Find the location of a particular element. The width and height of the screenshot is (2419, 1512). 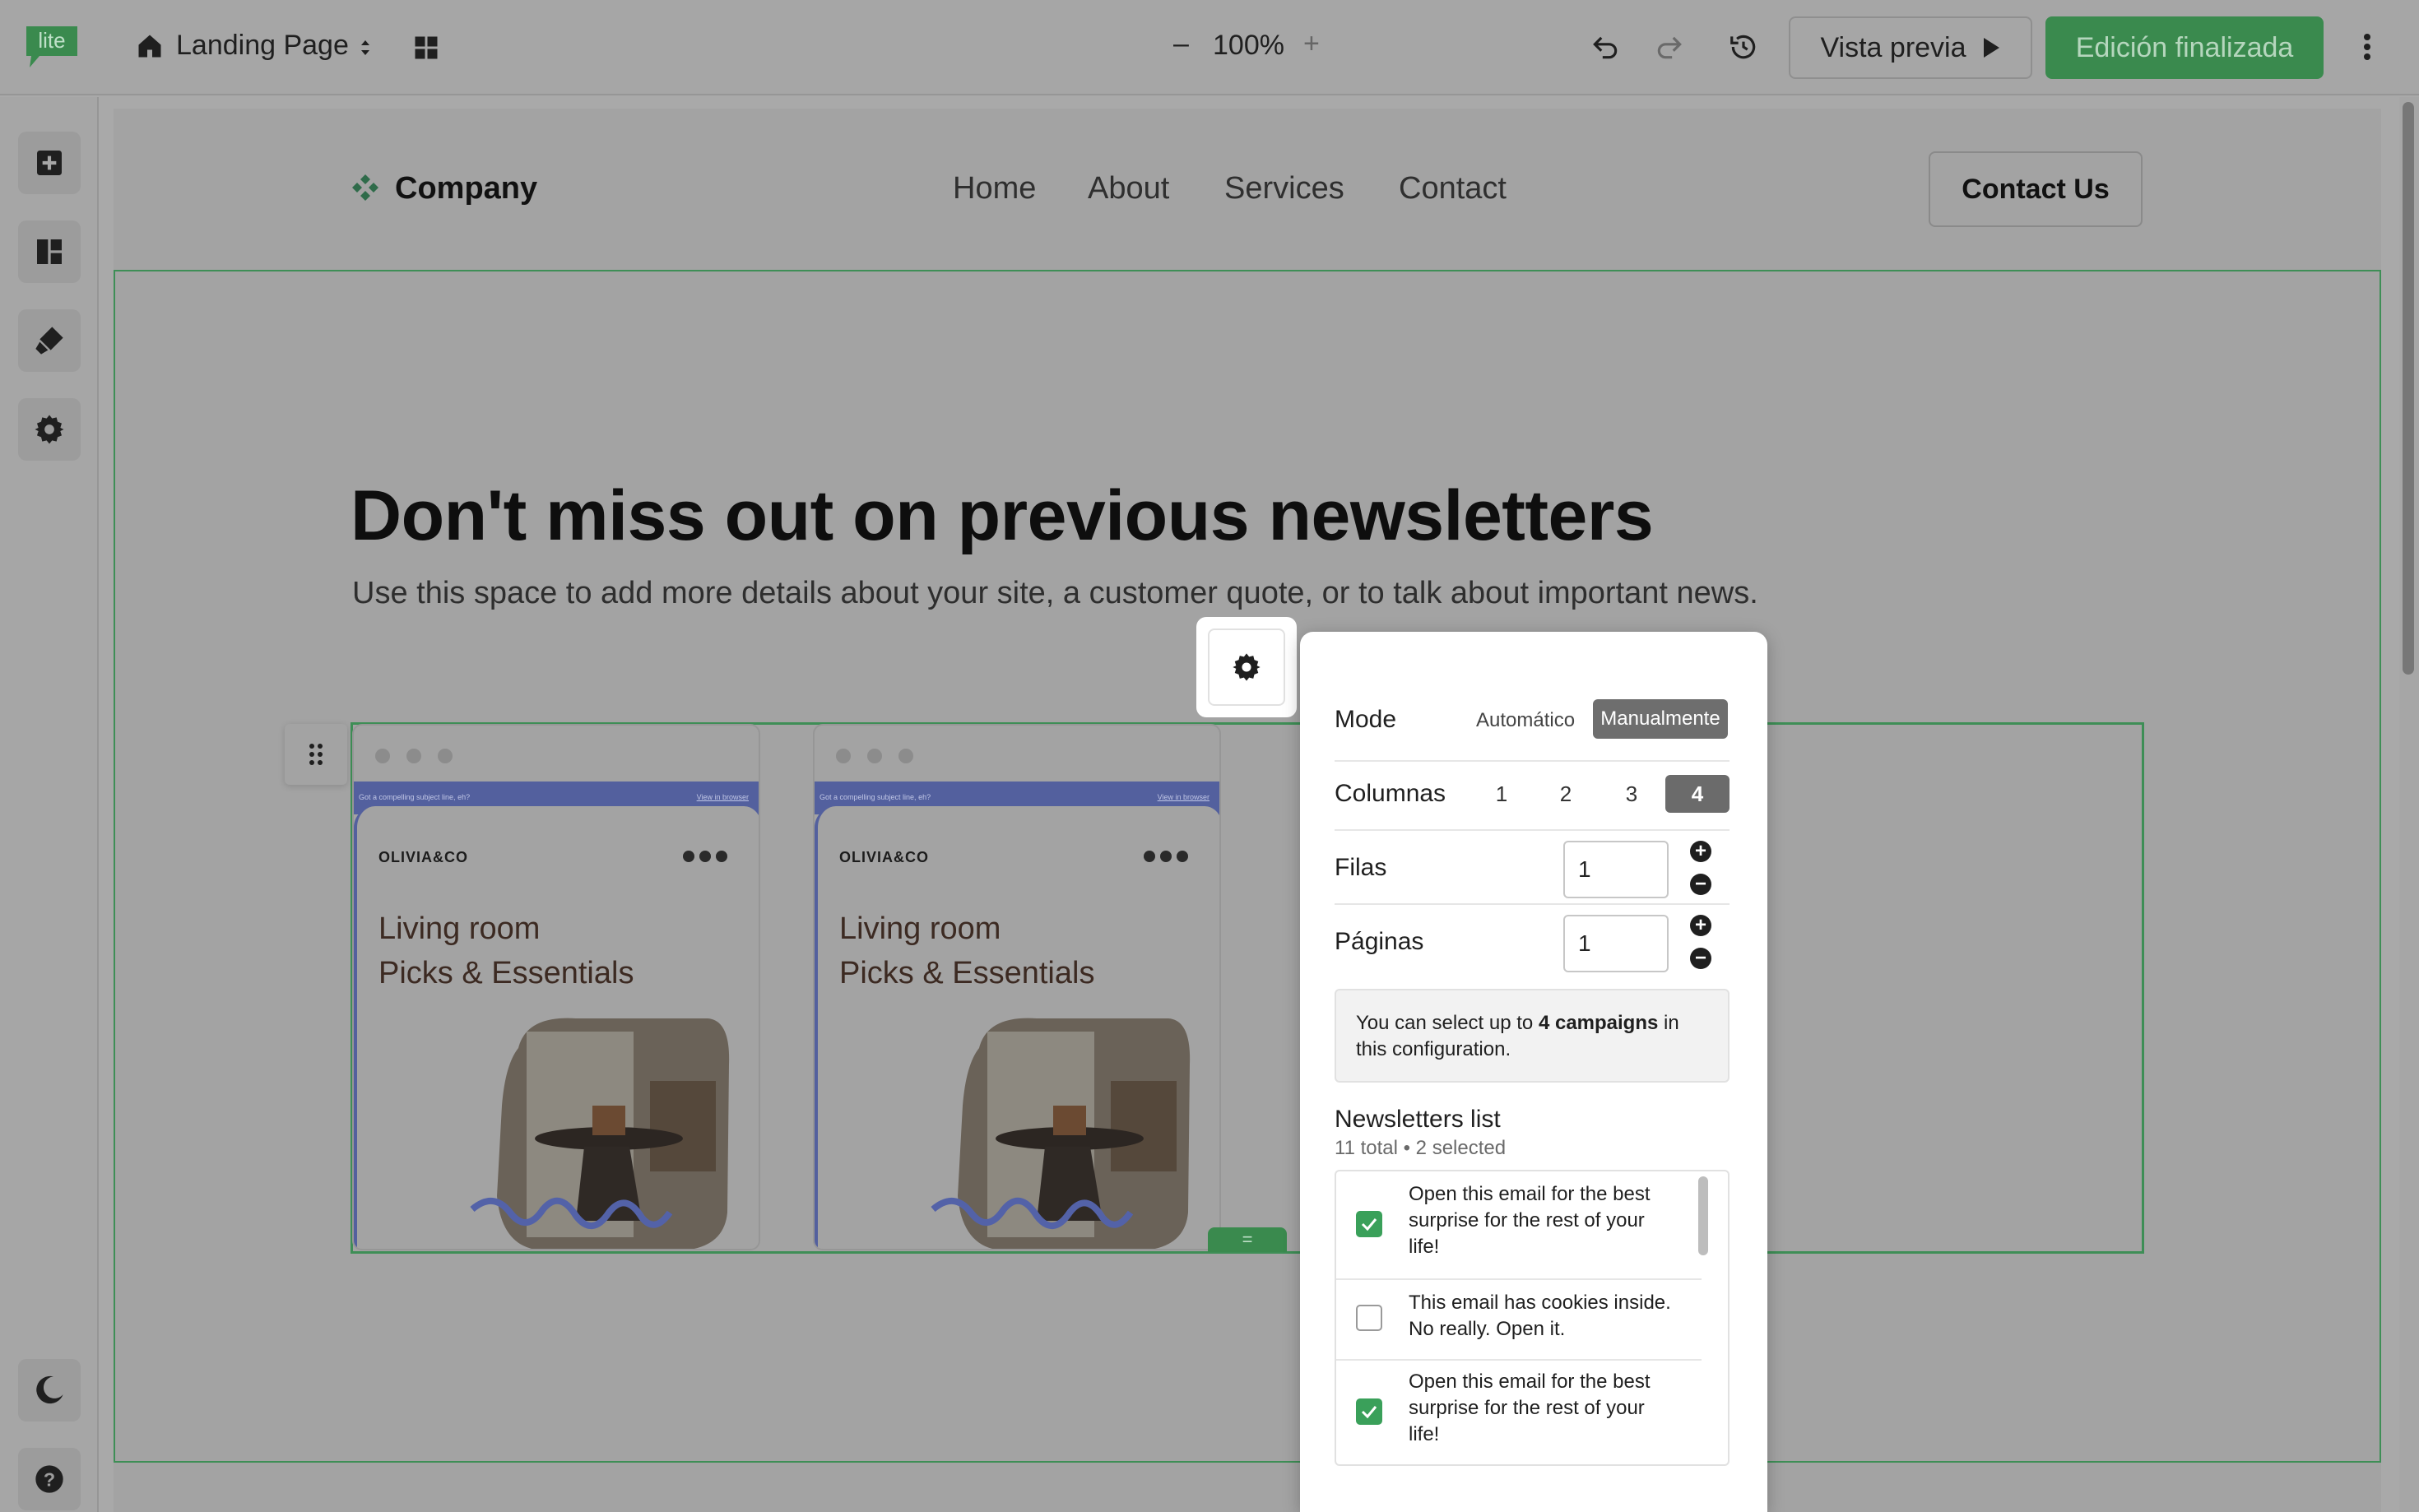

help-icon: ? is located at coordinates (49, 1479).